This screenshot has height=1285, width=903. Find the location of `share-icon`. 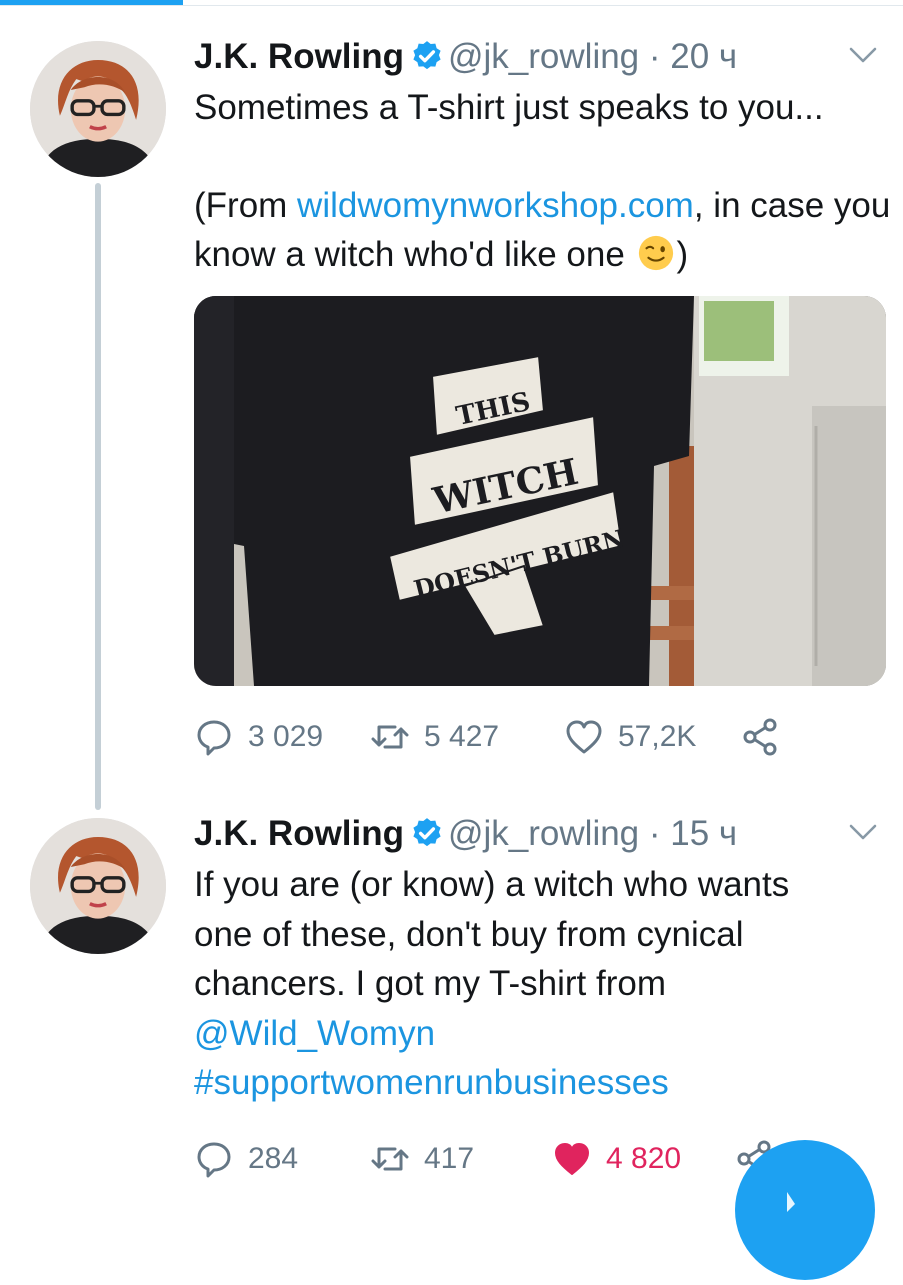

share-icon is located at coordinates (760, 737).